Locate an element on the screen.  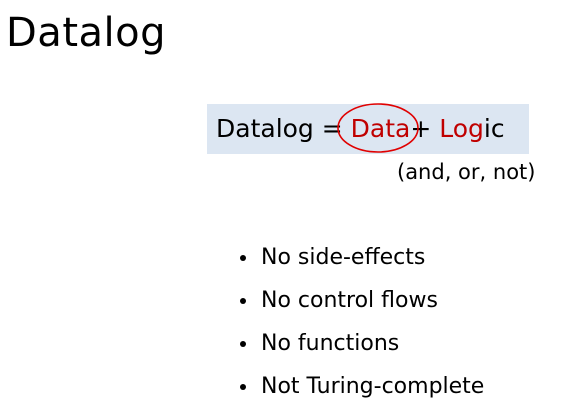
equation-logic-red: Log is located at coordinates (461, 128).